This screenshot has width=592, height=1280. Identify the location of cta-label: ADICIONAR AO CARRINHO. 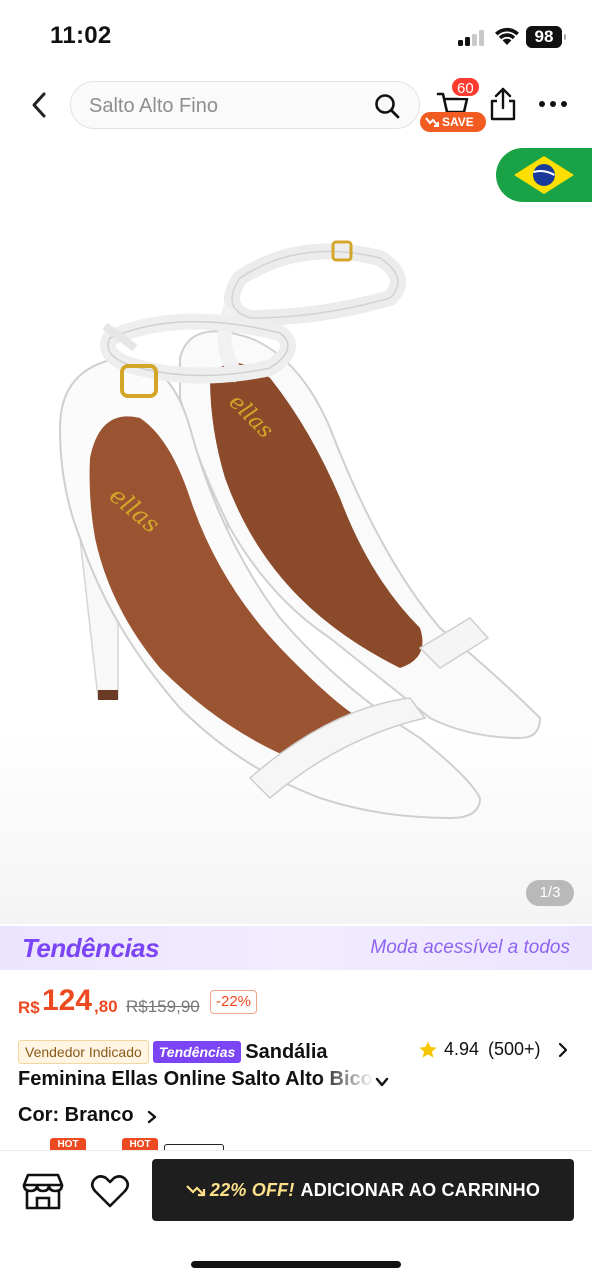
(420, 1189).